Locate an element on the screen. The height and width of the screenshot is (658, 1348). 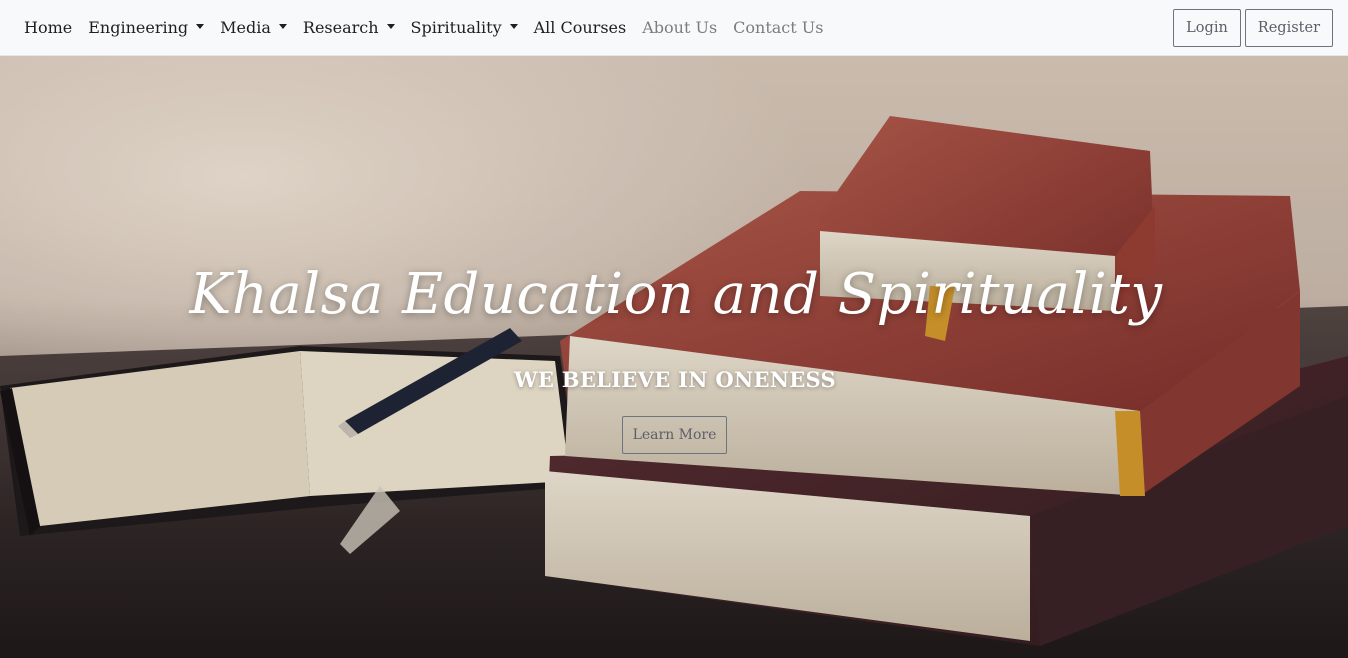
nav-item-engineering: Engineering is located at coordinates (146, 27).